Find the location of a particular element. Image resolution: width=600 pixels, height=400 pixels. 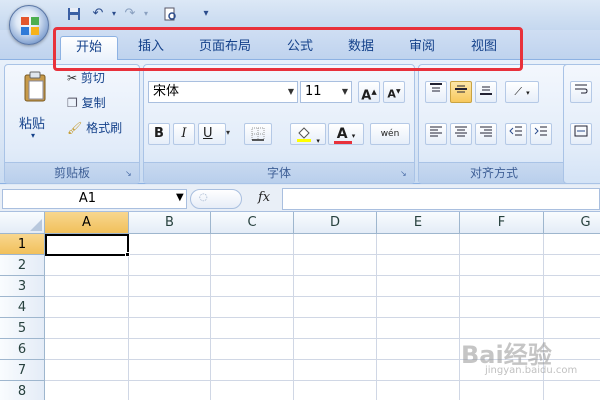

save-icon is located at coordinates (74, 14).